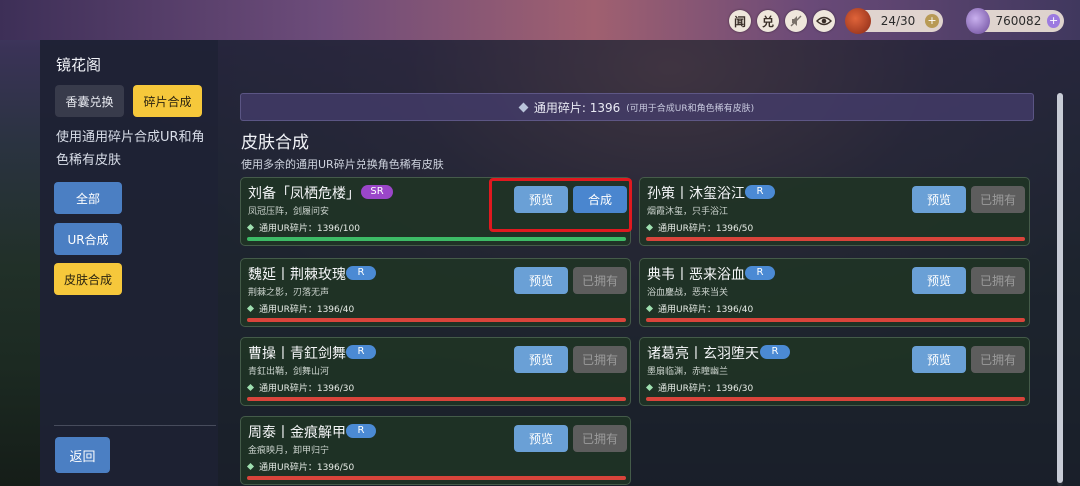 The width and height of the screenshot is (1080, 486). What do you see at coordinates (289, 293) in the screenshot?
I see `skin-flavor: 荆棘之影，刃落无声` at bounding box center [289, 293].